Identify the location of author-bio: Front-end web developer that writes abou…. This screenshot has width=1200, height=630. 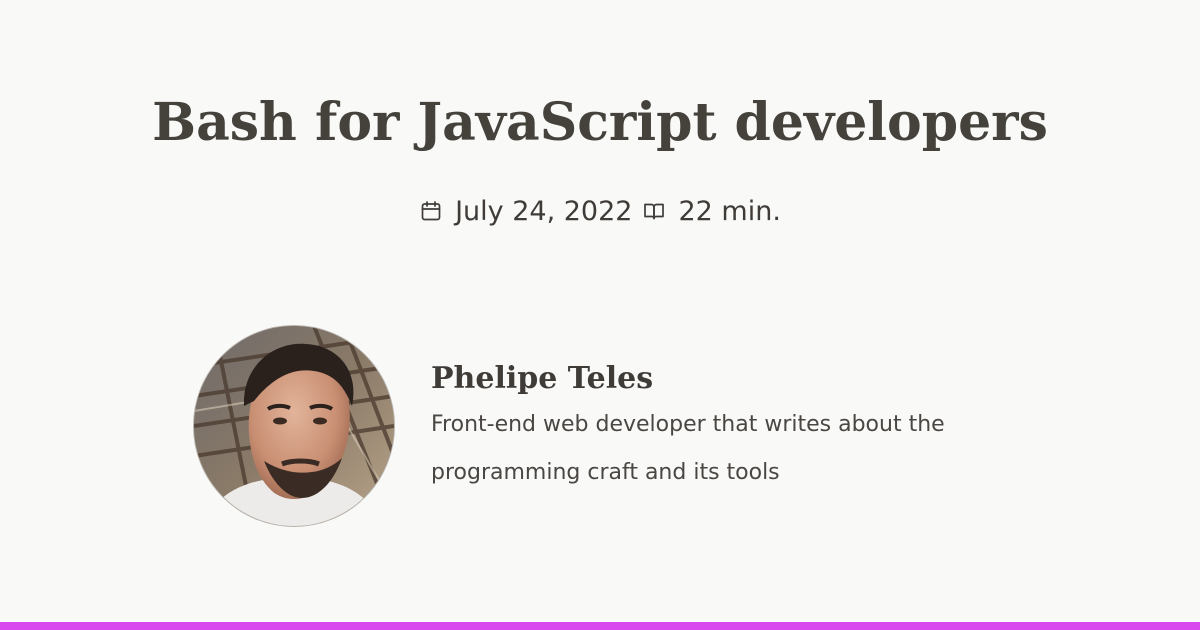
(688, 448).